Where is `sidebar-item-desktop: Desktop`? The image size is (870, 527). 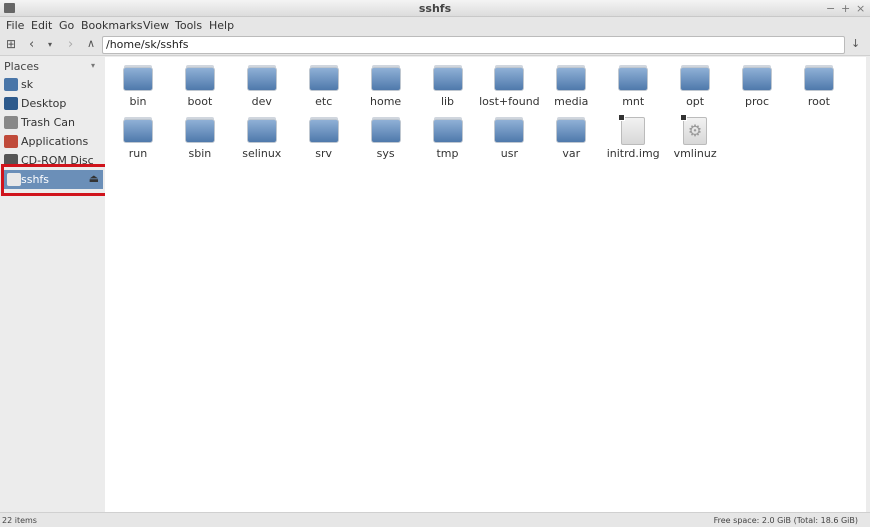
sidebar-item-desktop: Desktop is located at coordinates (52, 103).